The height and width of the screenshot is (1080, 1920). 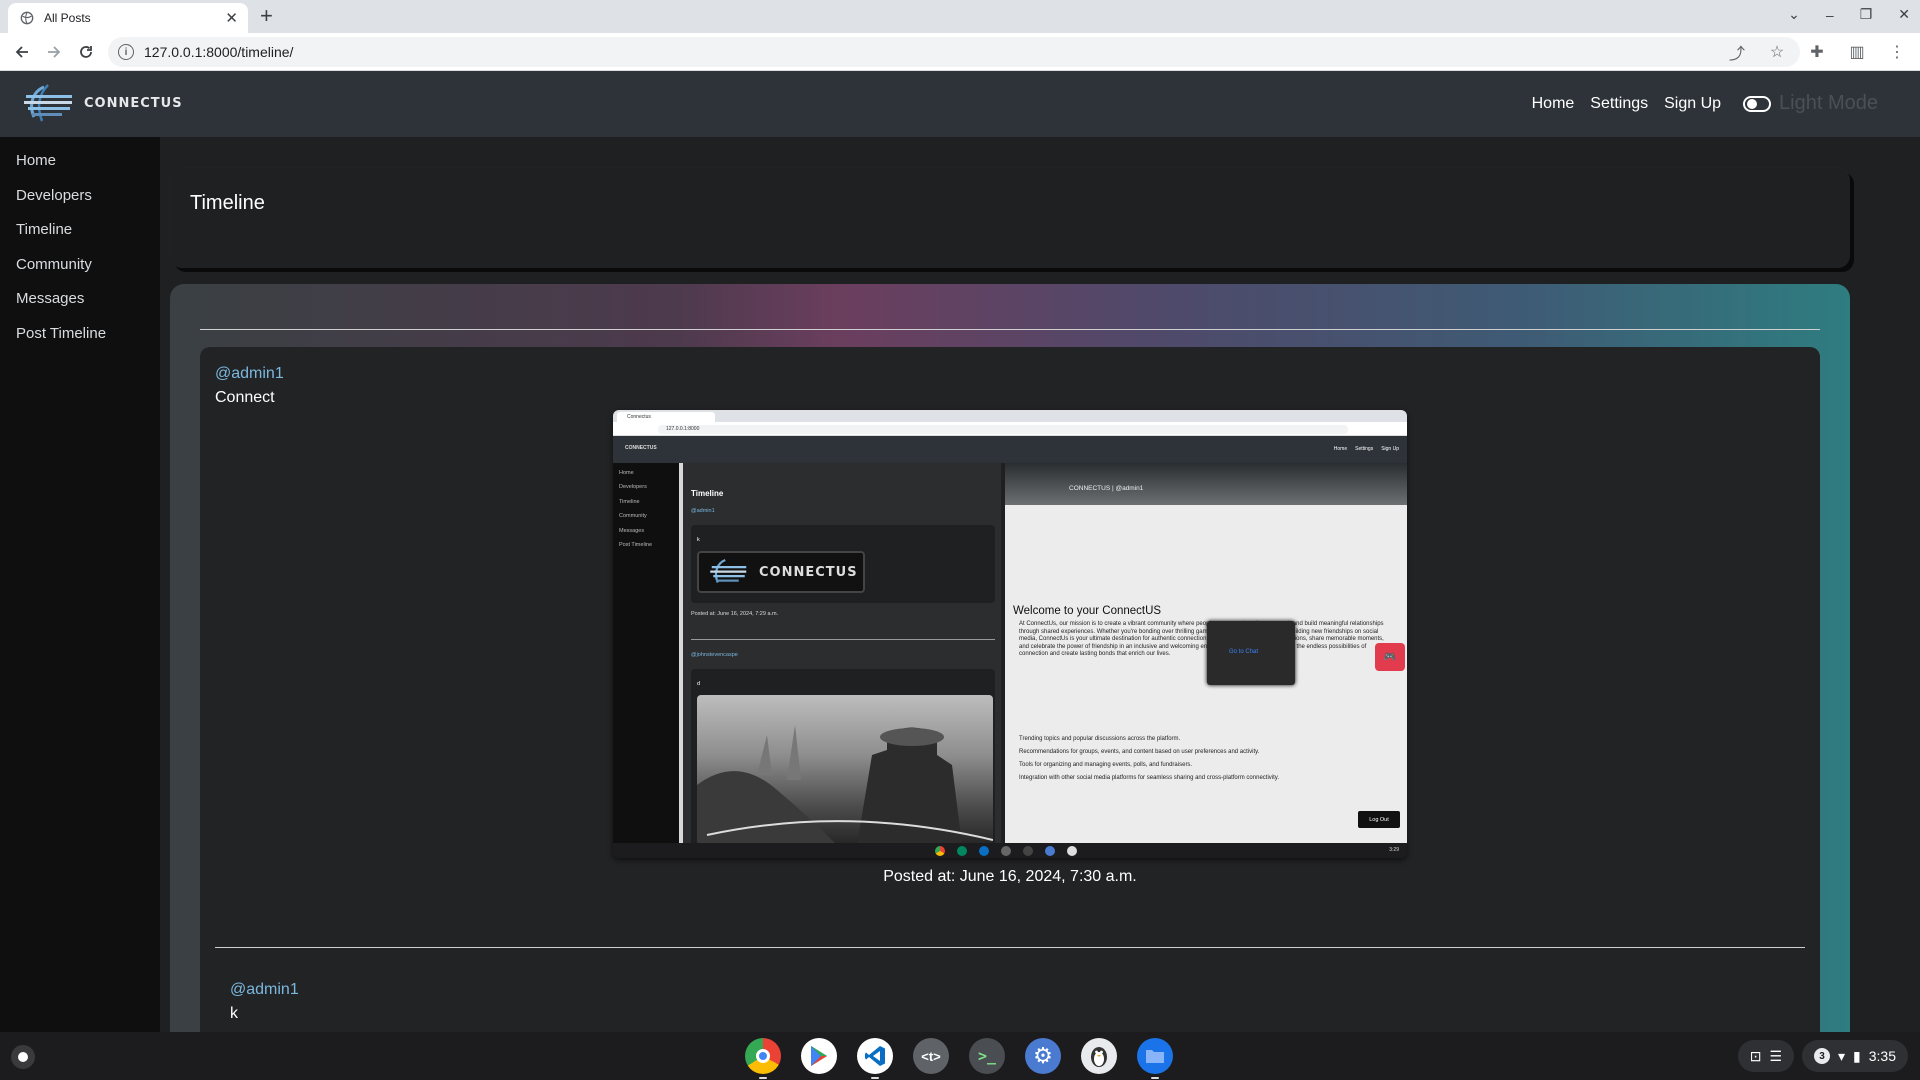 What do you see at coordinates (1882, 1056) in the screenshot?
I see `clock: 3:35` at bounding box center [1882, 1056].